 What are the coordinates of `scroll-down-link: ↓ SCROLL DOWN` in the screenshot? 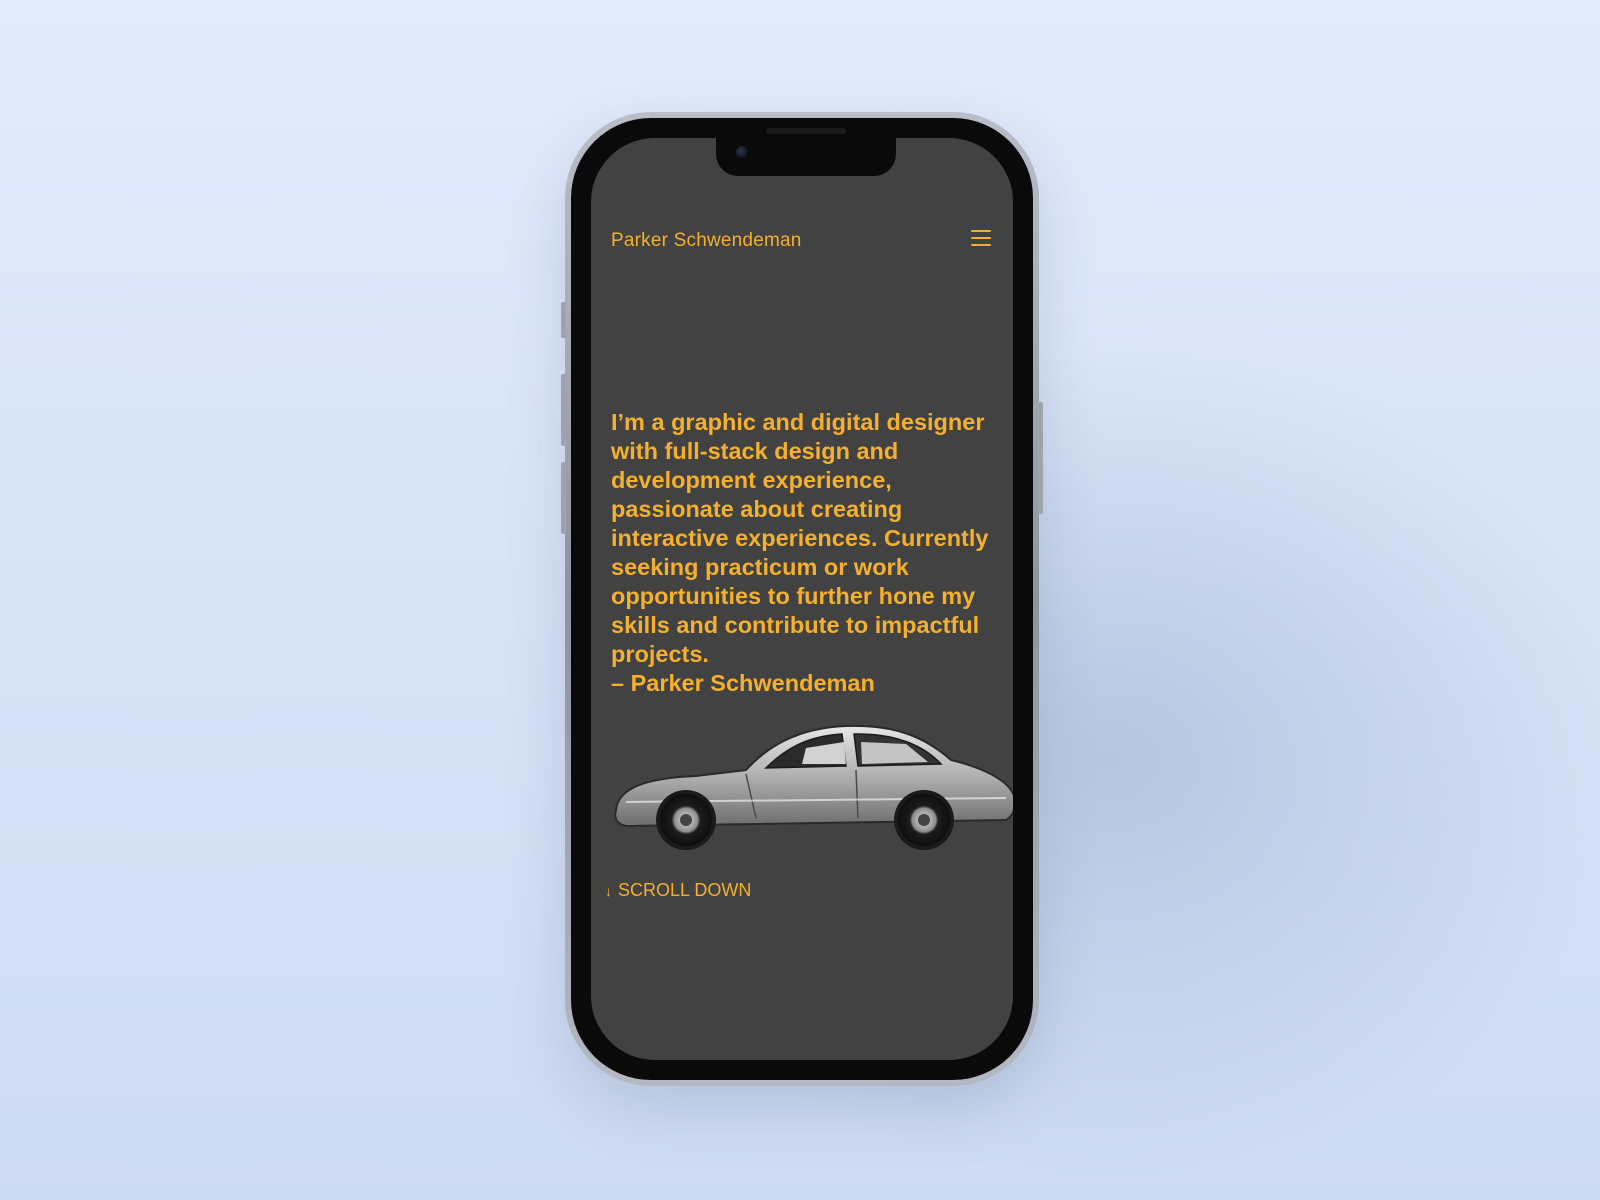 It's located at (678, 890).